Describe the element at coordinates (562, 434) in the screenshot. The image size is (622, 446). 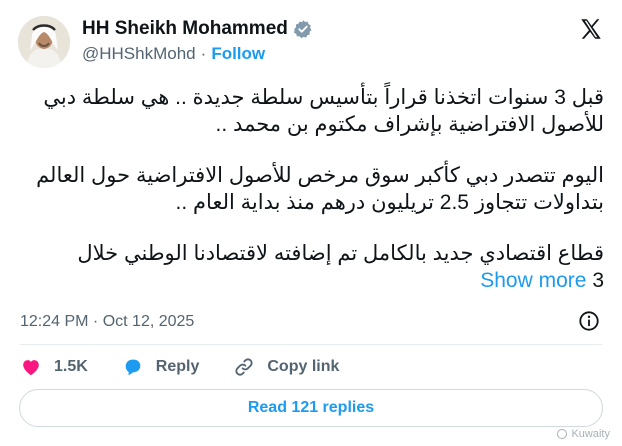
I see `watermark-logo-icon` at that location.